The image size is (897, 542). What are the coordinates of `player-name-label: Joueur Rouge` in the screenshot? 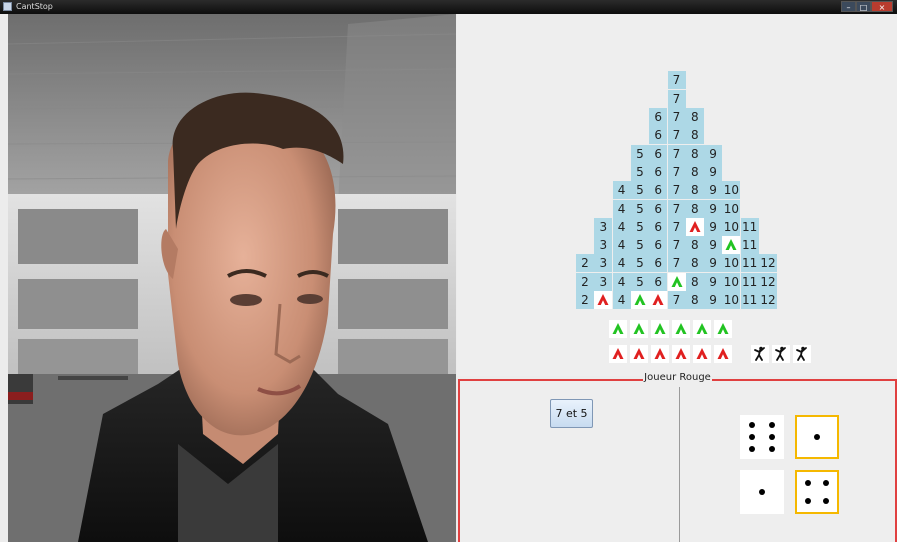 It's located at (677, 377).